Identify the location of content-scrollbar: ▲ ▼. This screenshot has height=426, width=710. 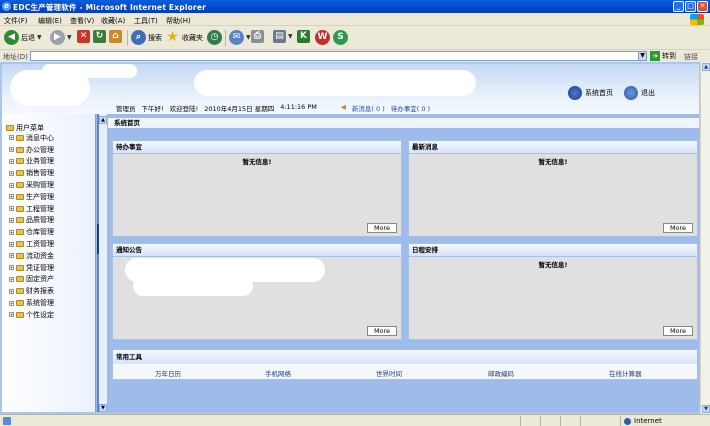
(103, 263).